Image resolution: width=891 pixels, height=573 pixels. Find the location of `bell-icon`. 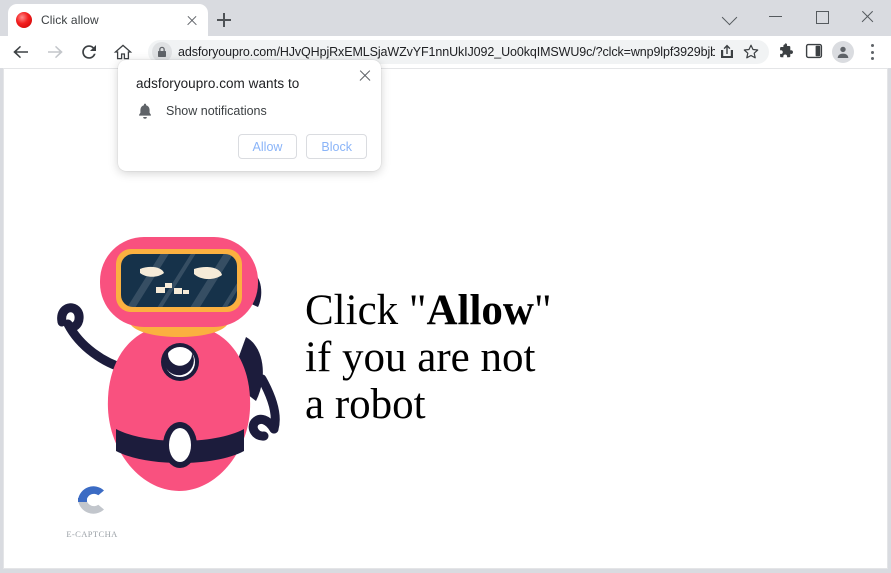

bell-icon is located at coordinates (145, 111).